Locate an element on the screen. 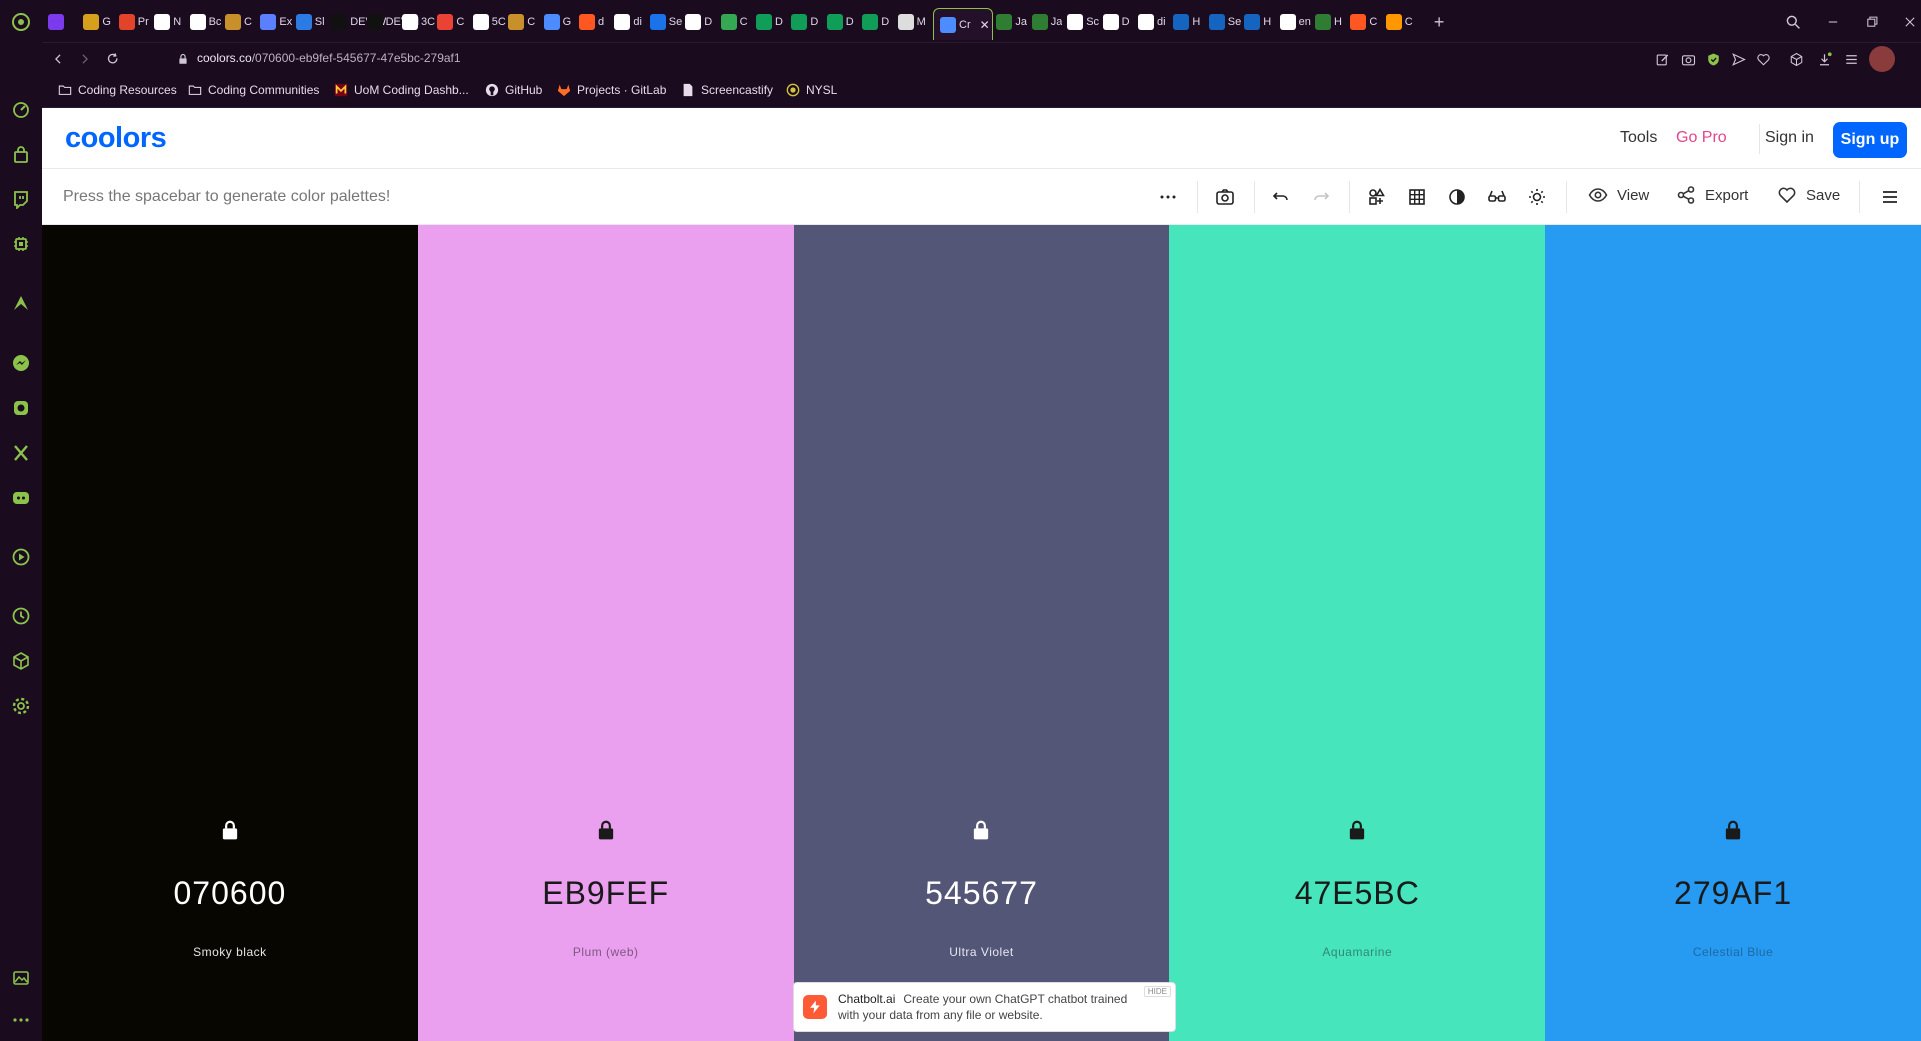 This screenshot has height=1041, width=1921. export-button: Export is located at coordinates (1712, 195).